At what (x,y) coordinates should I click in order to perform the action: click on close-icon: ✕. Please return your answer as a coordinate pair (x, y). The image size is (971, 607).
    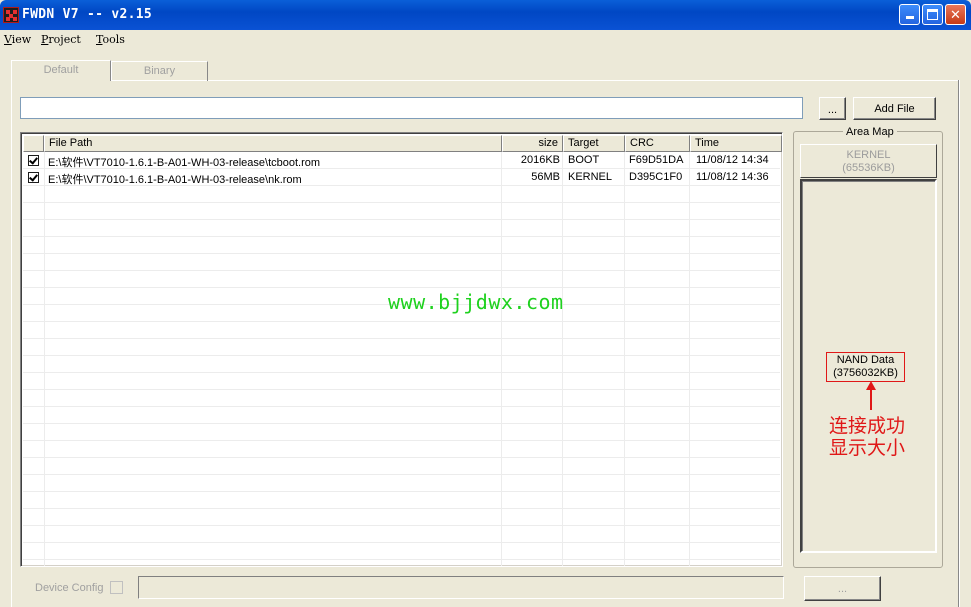
    Looking at the image, I should click on (955, 14).